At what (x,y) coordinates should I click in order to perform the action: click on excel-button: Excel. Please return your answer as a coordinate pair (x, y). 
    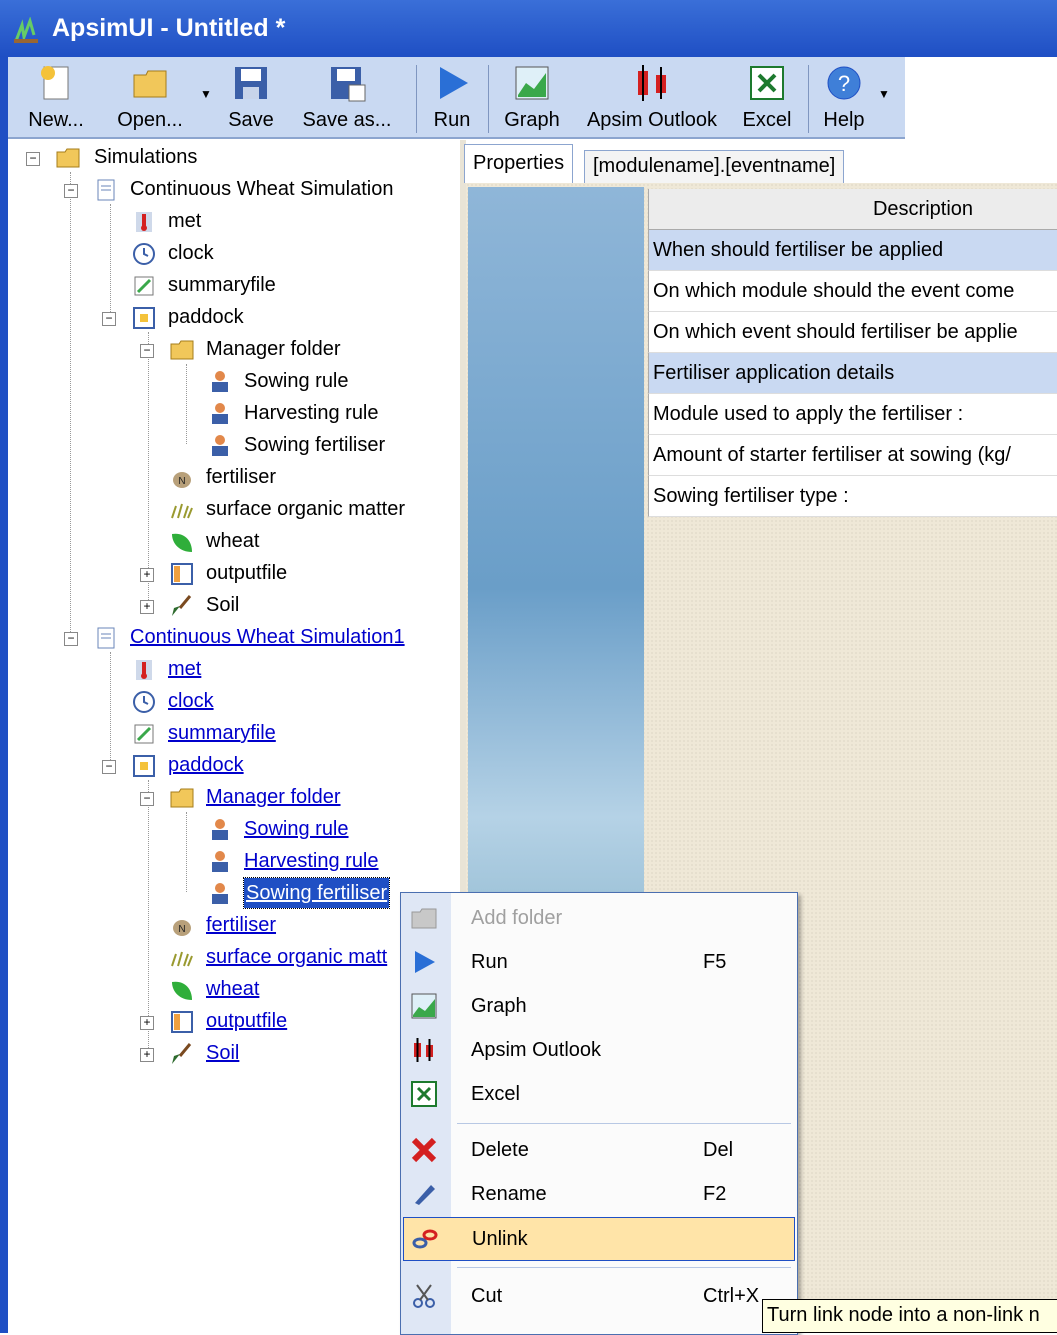
    Looking at the image, I should click on (767, 97).